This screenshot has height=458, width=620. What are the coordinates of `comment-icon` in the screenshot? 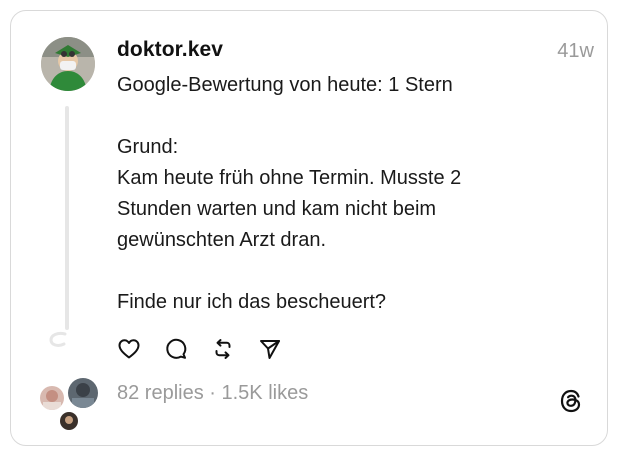 It's located at (176, 348).